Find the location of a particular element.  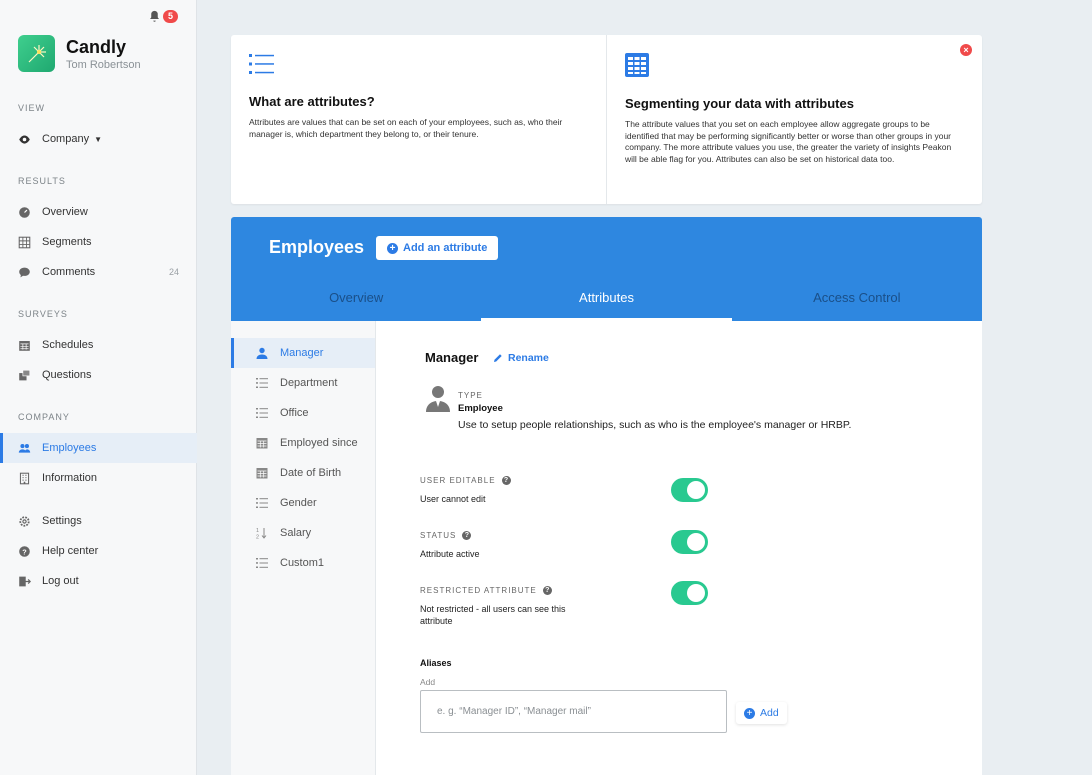

attribute-item-label: Department is located at coordinates (309, 383).